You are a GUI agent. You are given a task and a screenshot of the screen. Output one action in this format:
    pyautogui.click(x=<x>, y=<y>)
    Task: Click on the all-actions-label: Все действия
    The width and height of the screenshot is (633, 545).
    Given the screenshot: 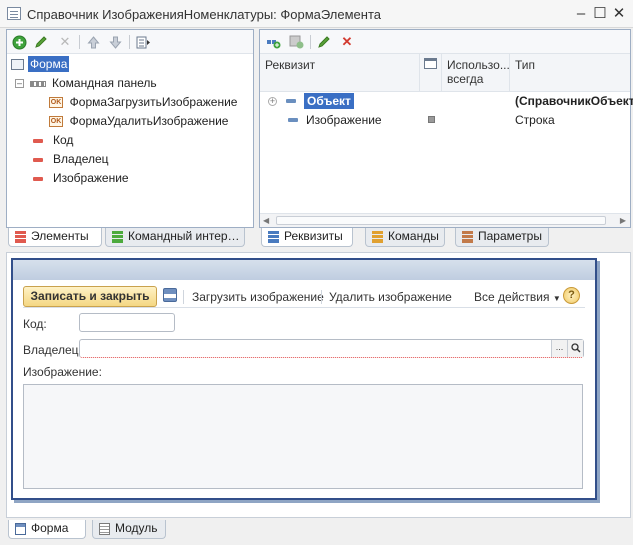 What is the action you would take?
    pyautogui.click(x=512, y=297)
    